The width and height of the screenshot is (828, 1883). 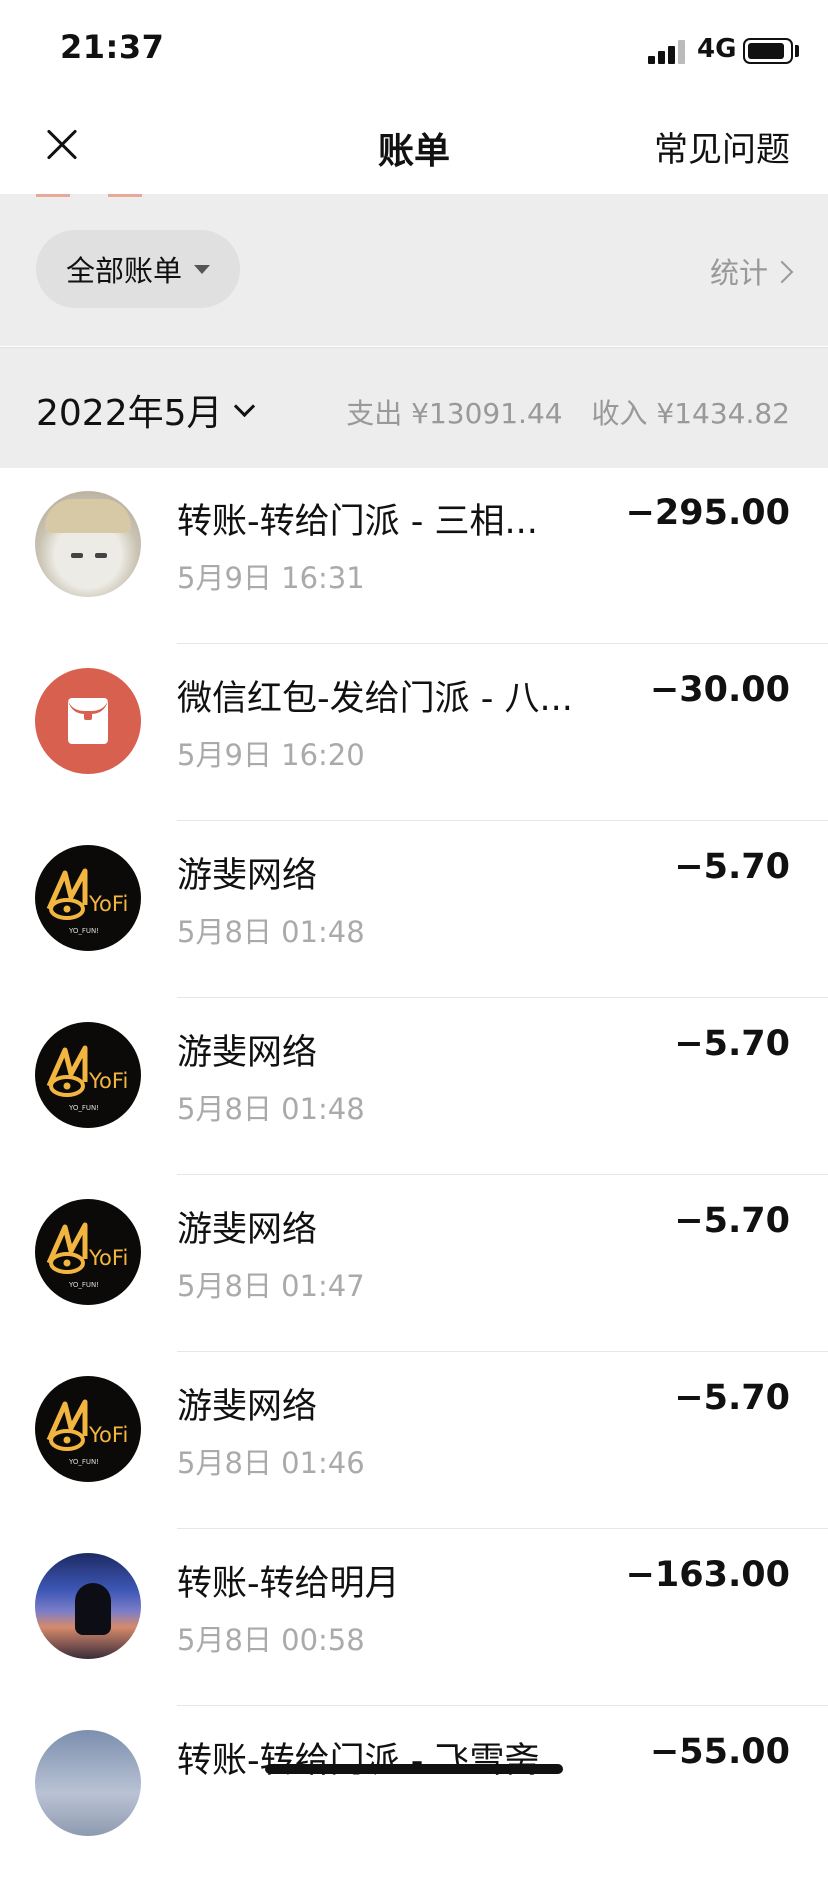 I want to click on transaction-title: 转账-转给明月, so click(x=288, y=1584).